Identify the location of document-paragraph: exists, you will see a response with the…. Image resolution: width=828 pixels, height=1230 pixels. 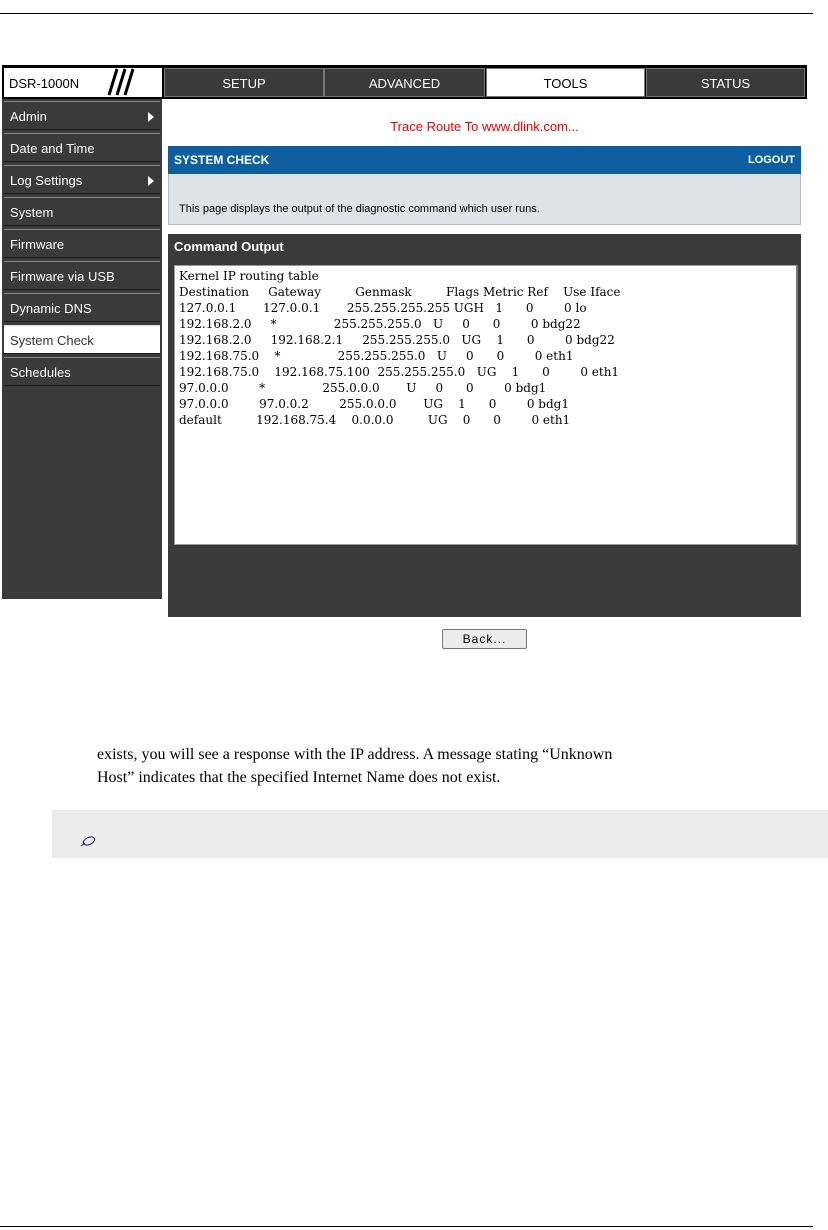
(452, 766).